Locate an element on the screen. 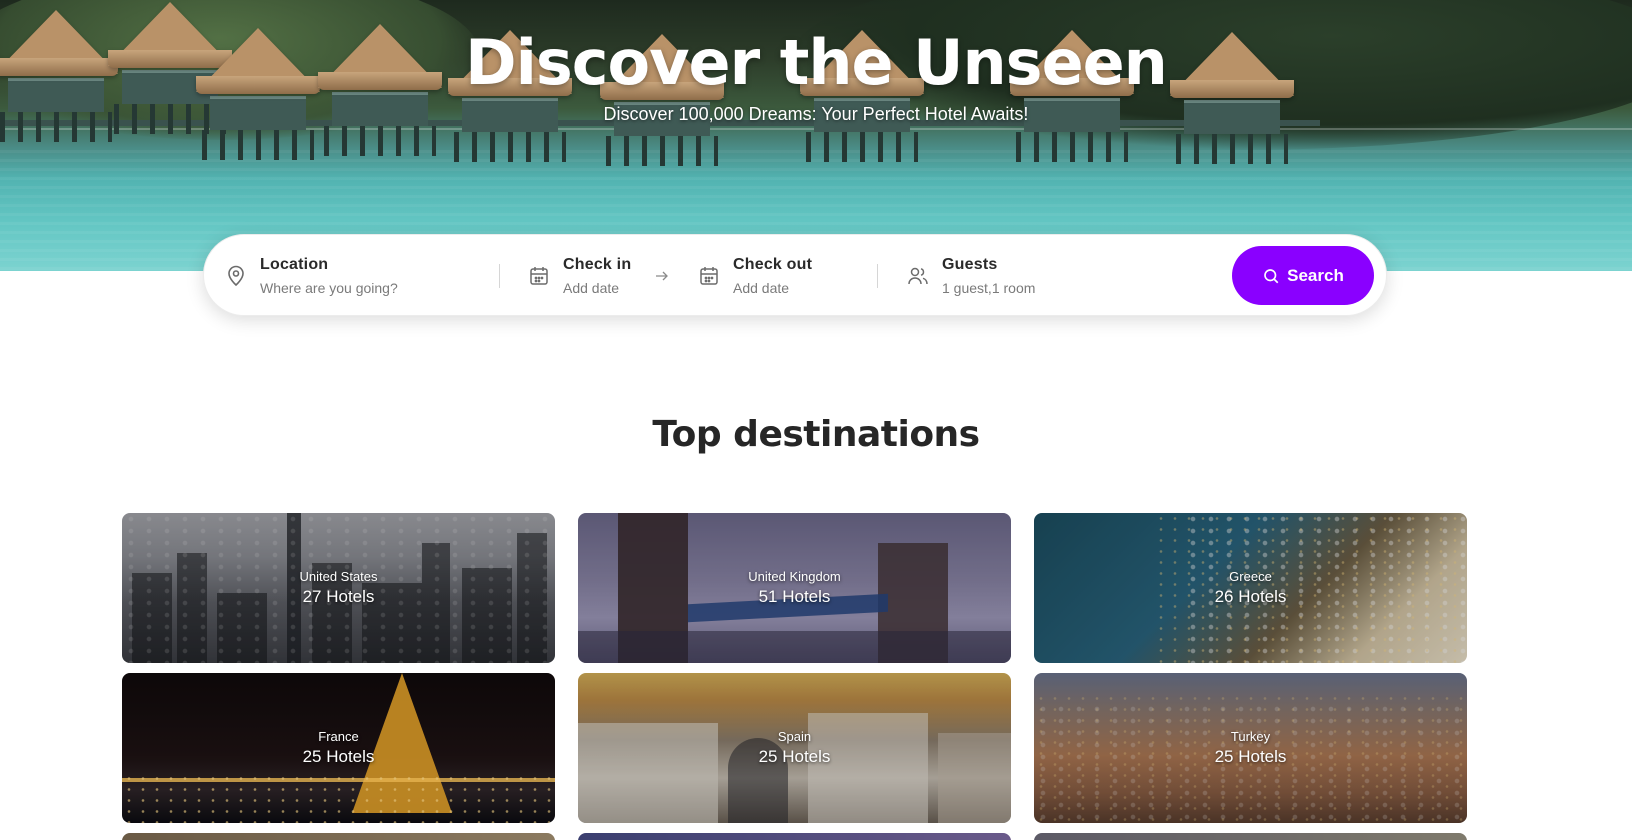 This screenshot has height=840, width=1632. destination-name: Greece is located at coordinates (1250, 576).